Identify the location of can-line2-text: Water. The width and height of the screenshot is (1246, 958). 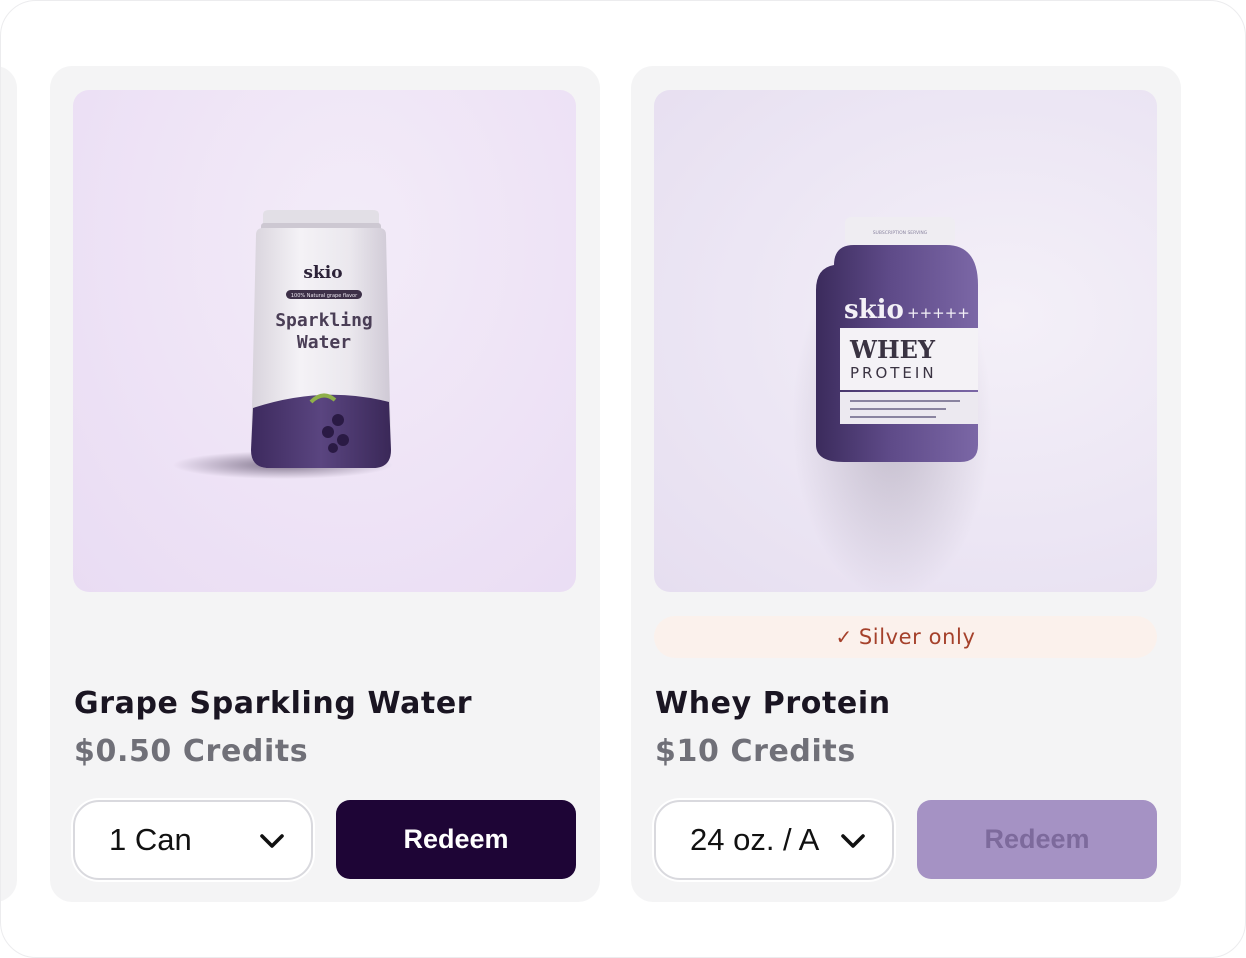
(324, 342).